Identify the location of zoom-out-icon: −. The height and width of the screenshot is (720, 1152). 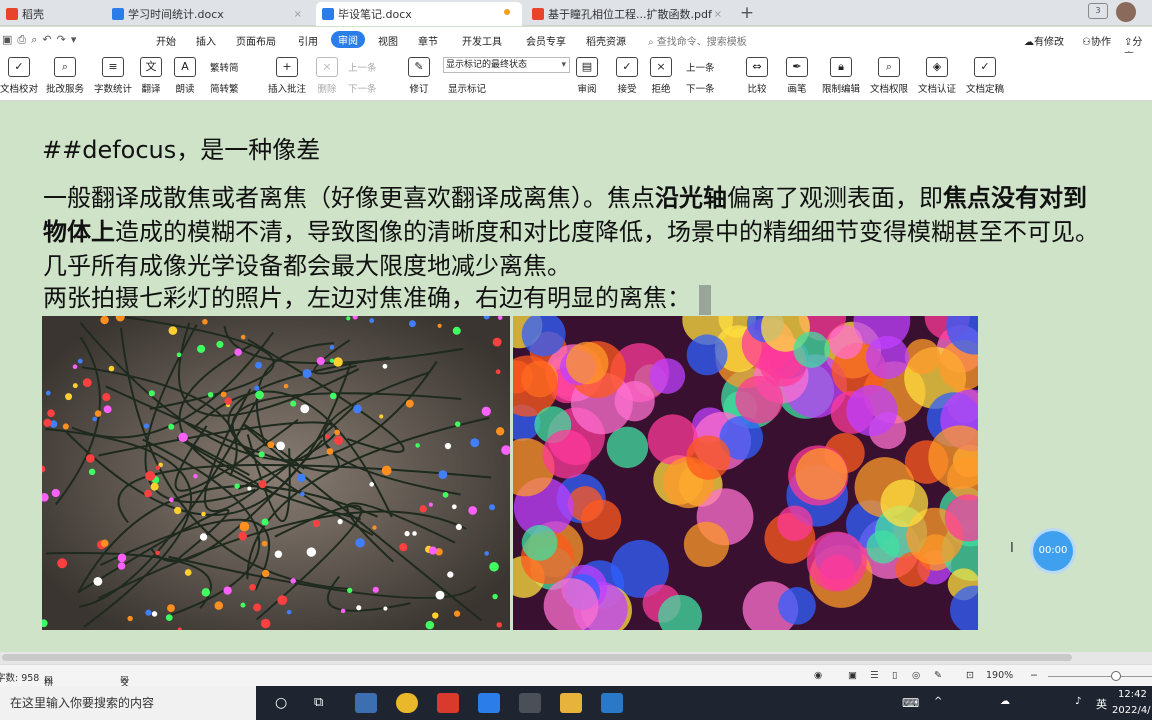
(1034, 675).